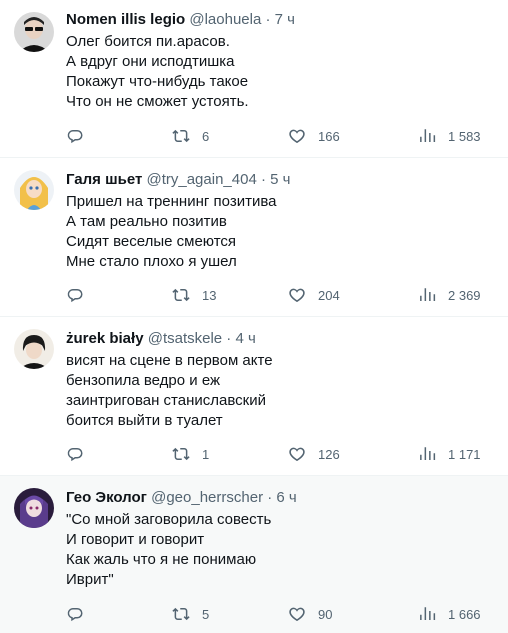 This screenshot has height=633, width=508. I want to click on tweet-line: А вдруг они исподтишка, so click(150, 61).